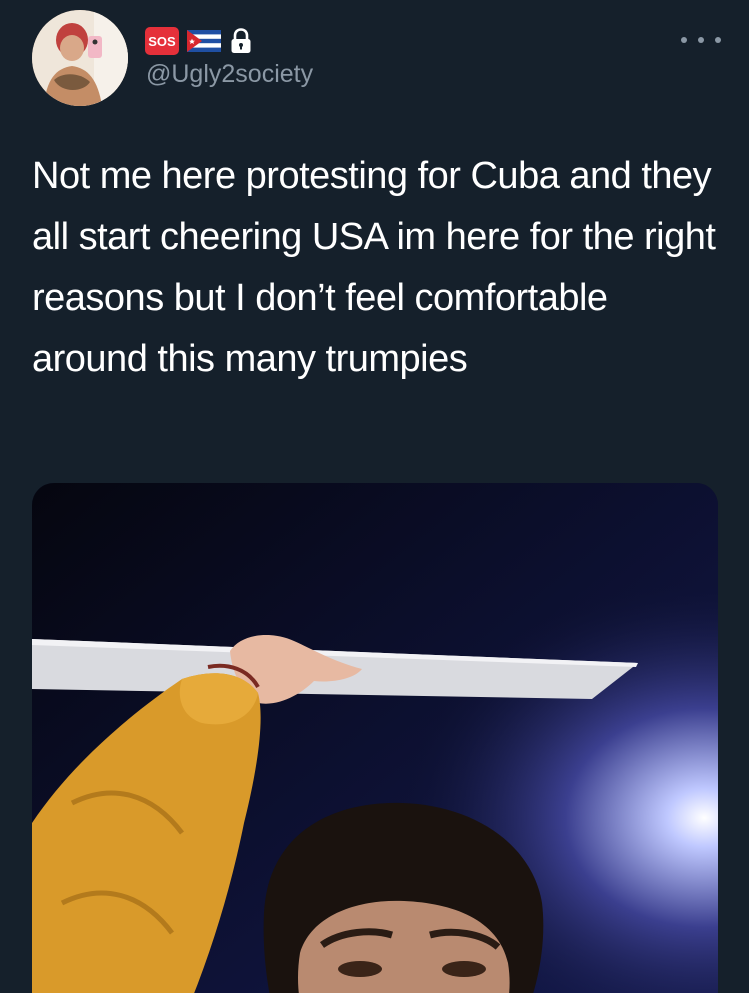 The height and width of the screenshot is (993, 749). I want to click on lock-icon, so click(241, 40).